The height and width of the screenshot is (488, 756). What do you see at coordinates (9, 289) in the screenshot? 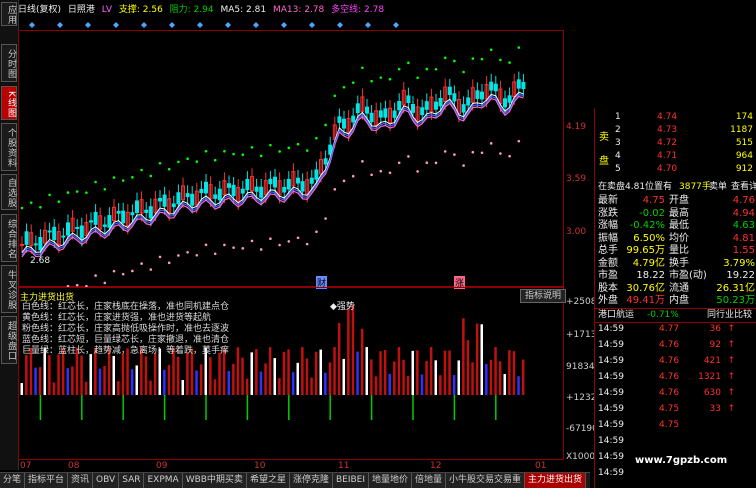
I see `tab-diagnosis: 牛叉诊股` at bounding box center [9, 289].